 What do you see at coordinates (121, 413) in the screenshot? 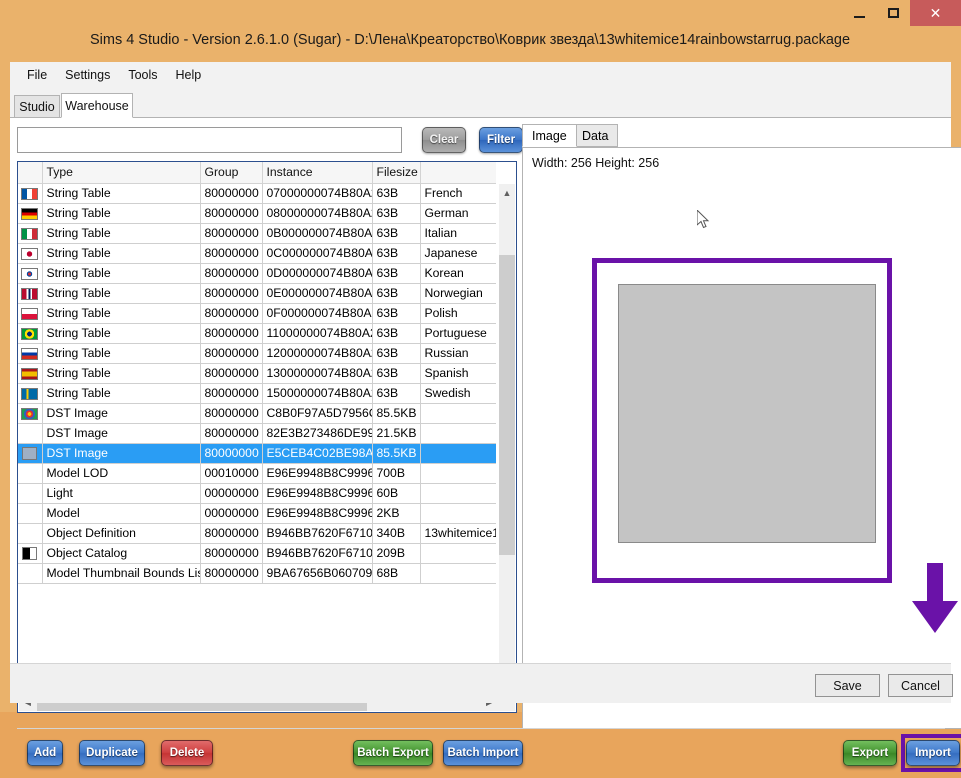
I see `row-type: DST Image` at bounding box center [121, 413].